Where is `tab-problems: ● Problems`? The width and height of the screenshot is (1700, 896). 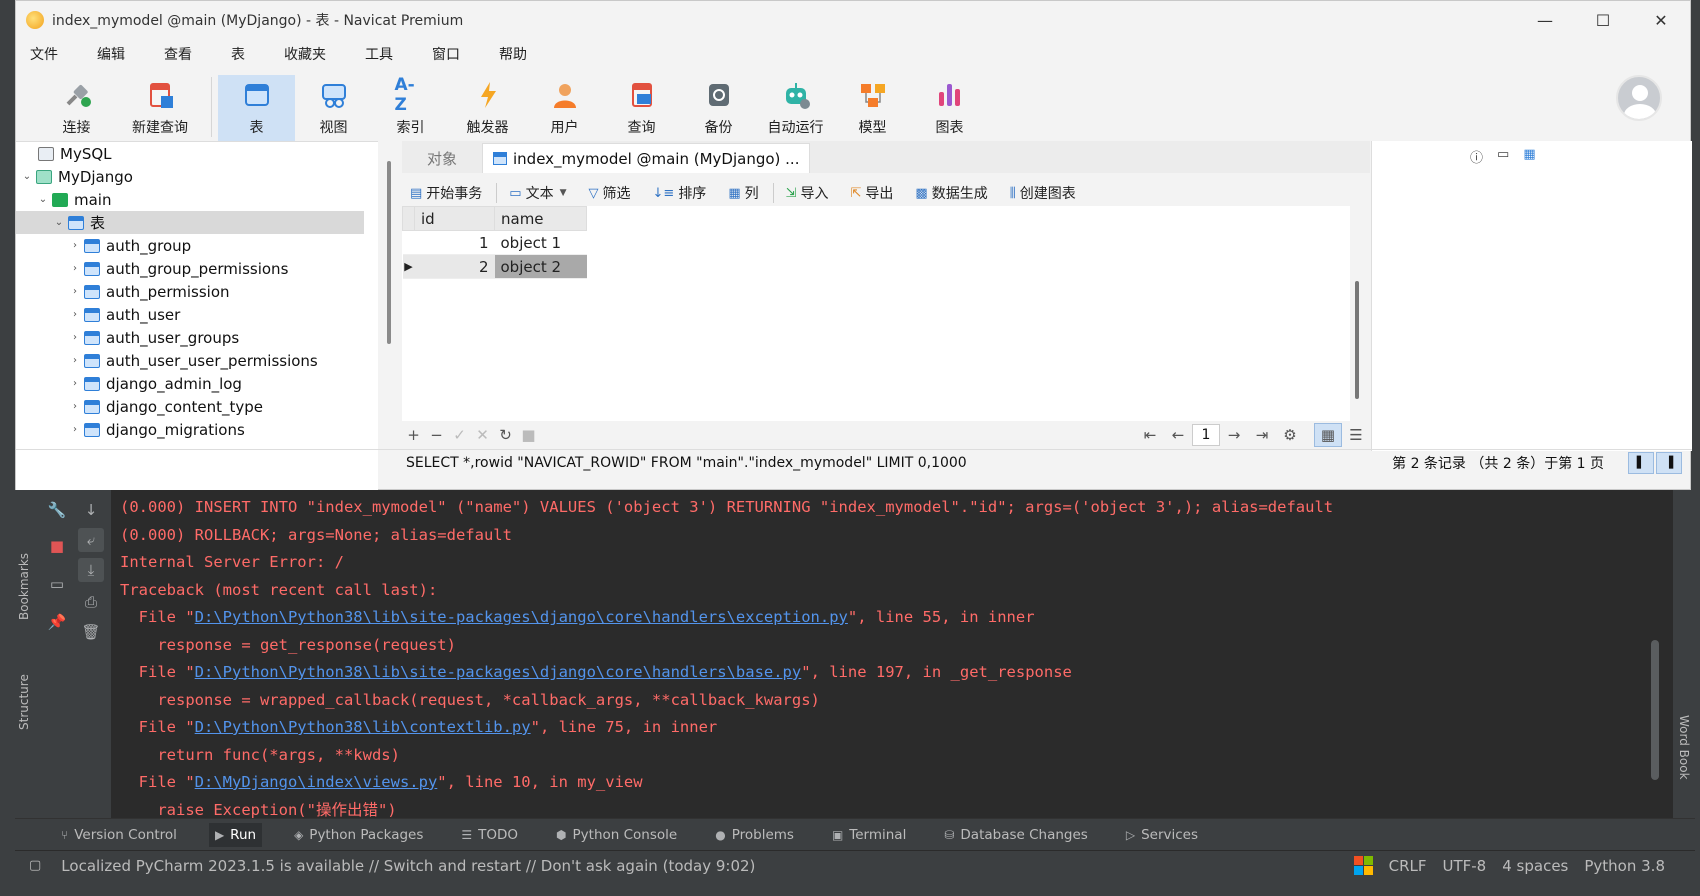 tab-problems: ● Problems is located at coordinates (754, 835).